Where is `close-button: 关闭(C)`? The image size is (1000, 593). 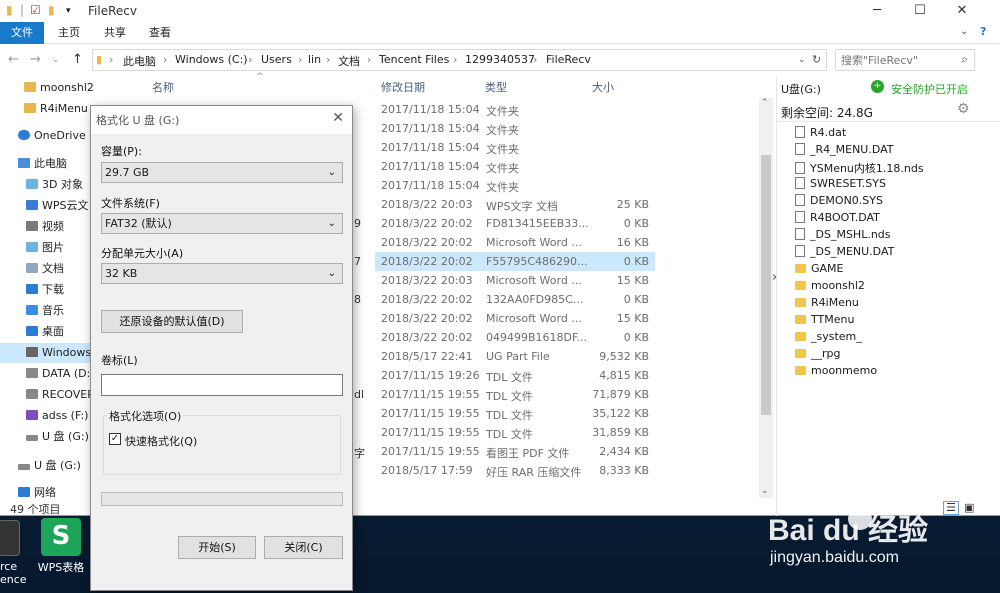
close-button: 关闭(C) is located at coordinates (303, 547).